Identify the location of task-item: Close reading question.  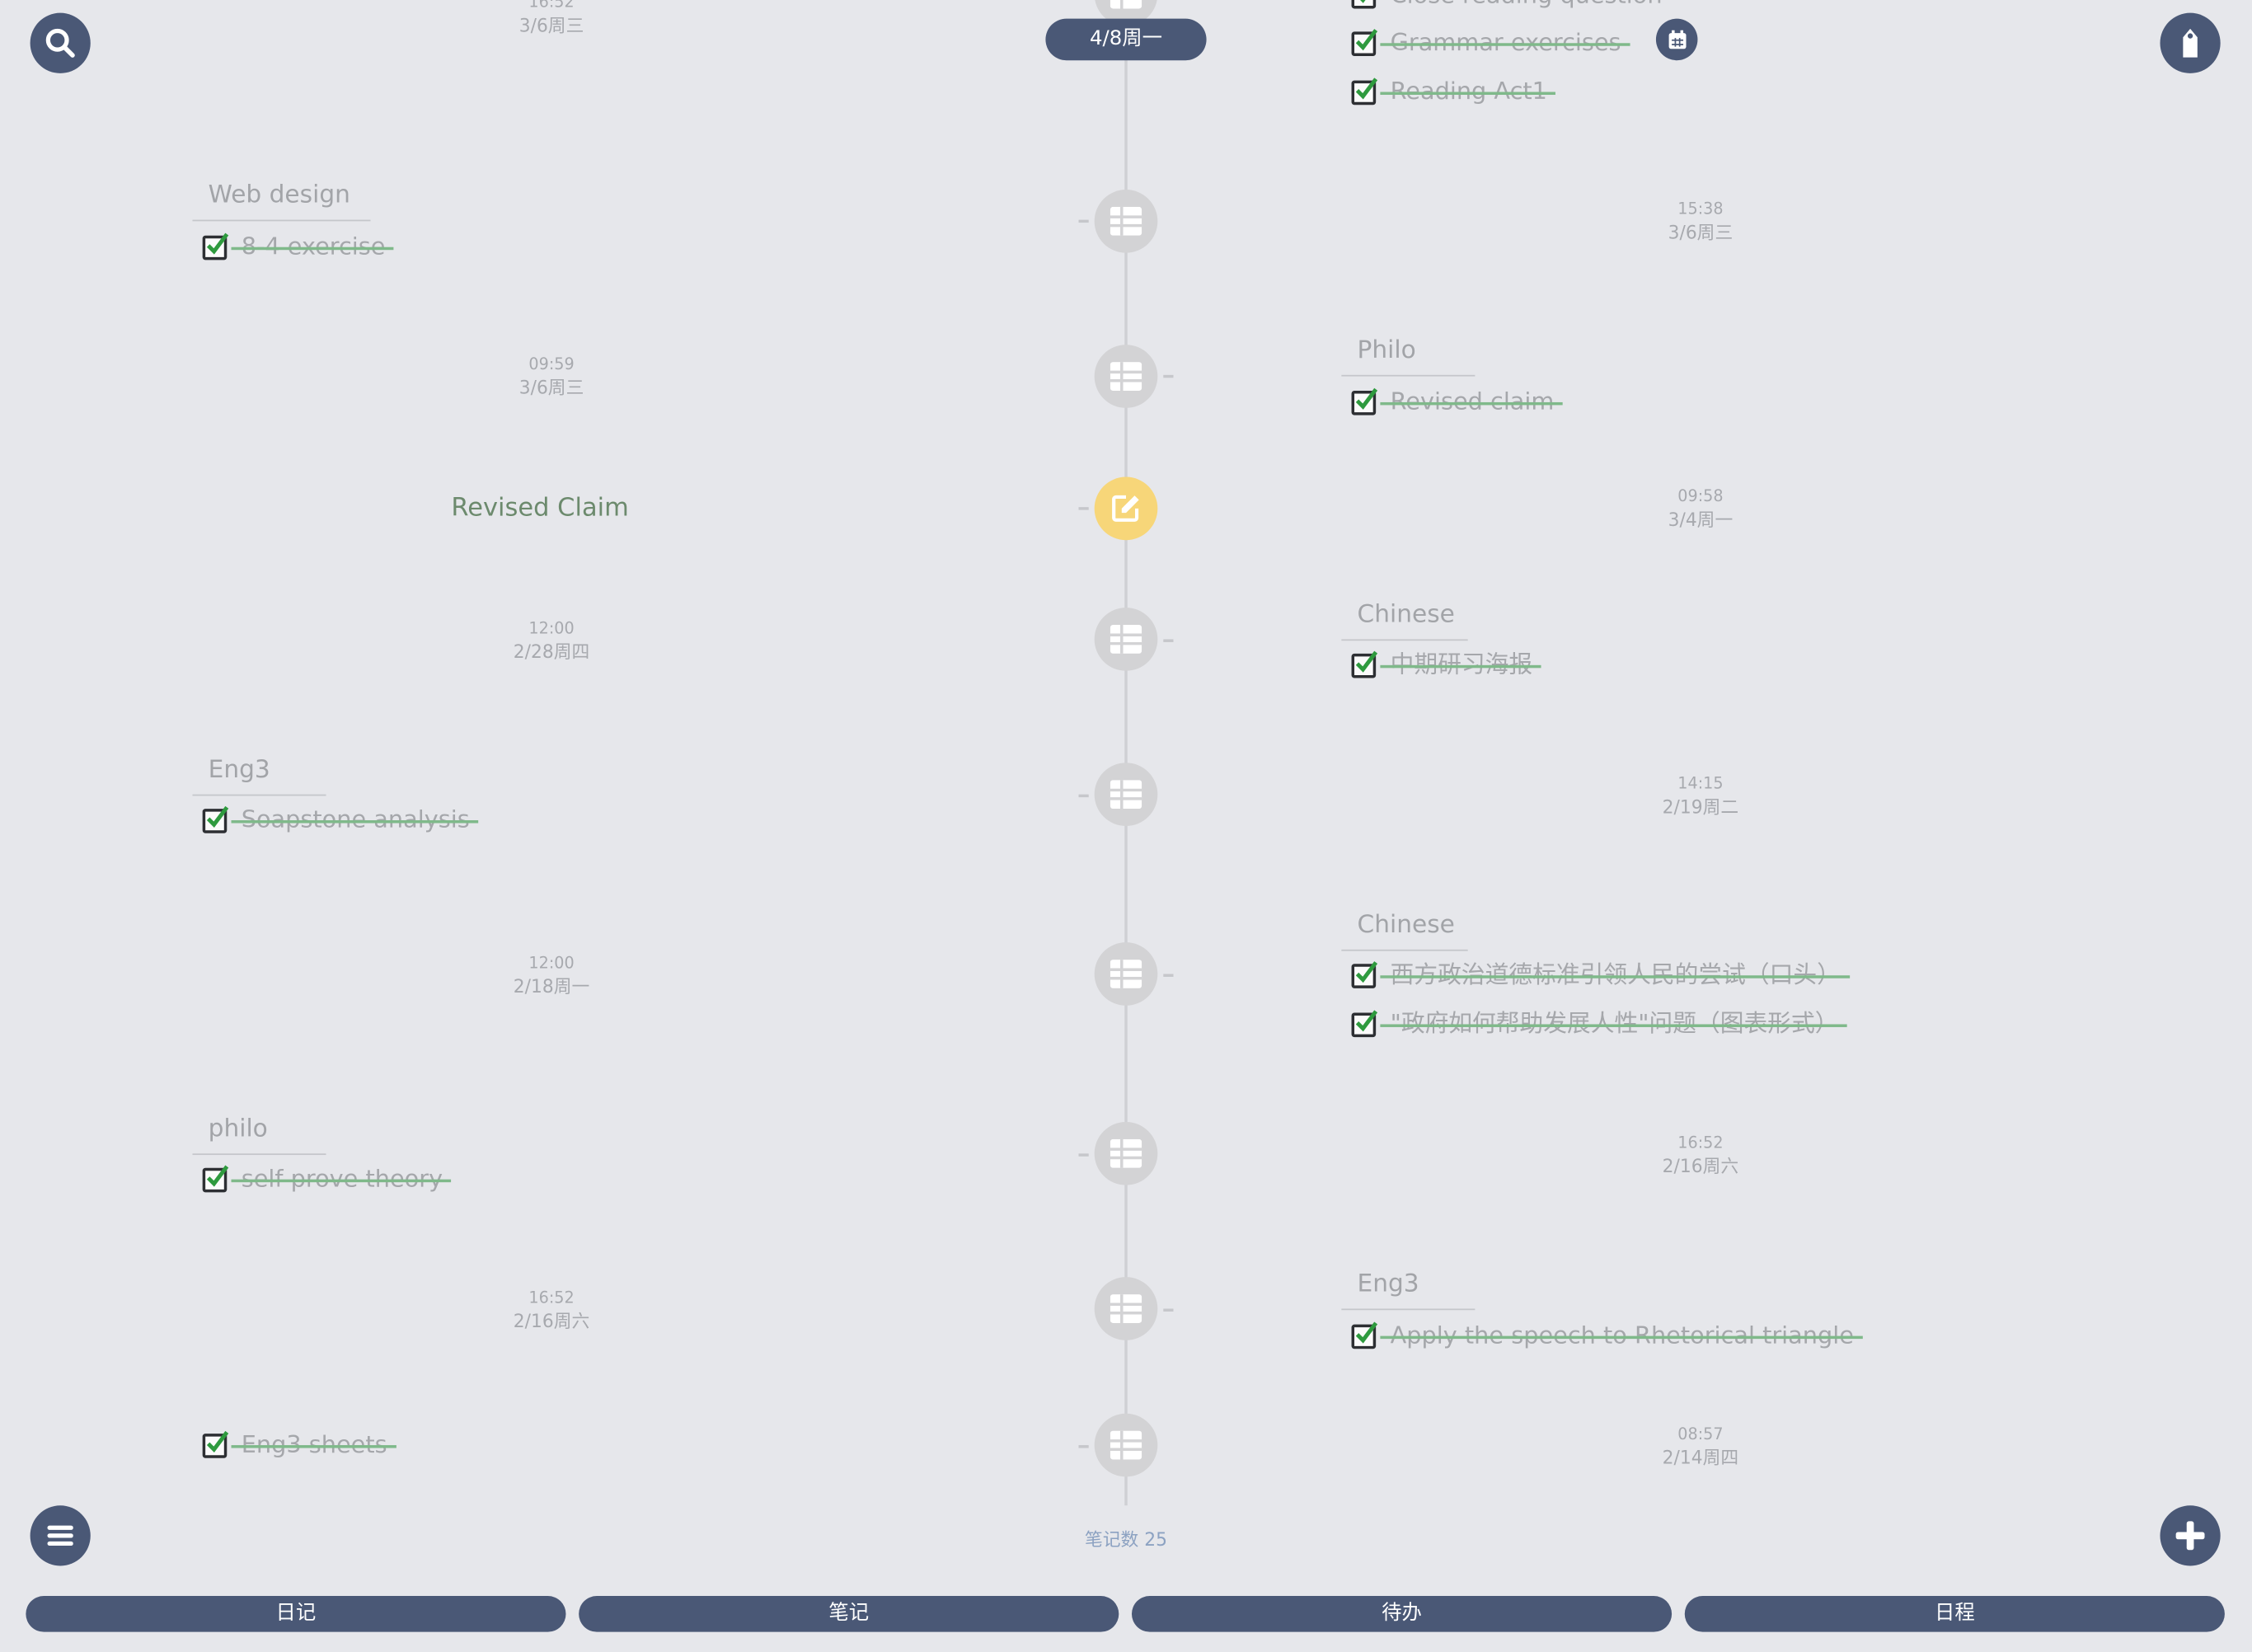
(1506, 6).